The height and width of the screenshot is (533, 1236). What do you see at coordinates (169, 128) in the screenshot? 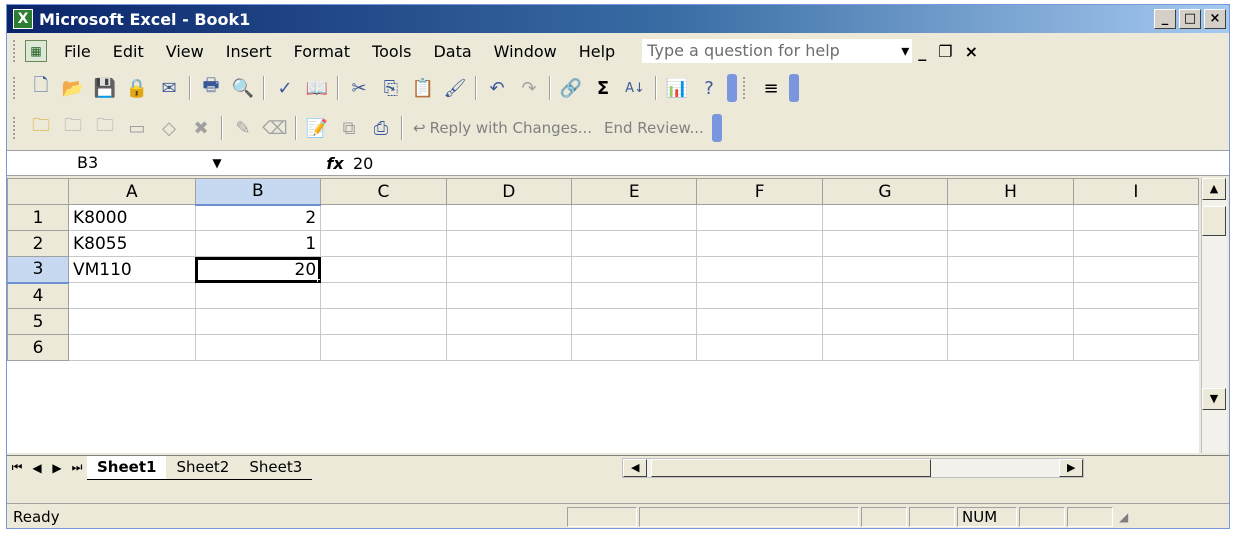
I see `show-all-comments-icon: ◇` at bounding box center [169, 128].